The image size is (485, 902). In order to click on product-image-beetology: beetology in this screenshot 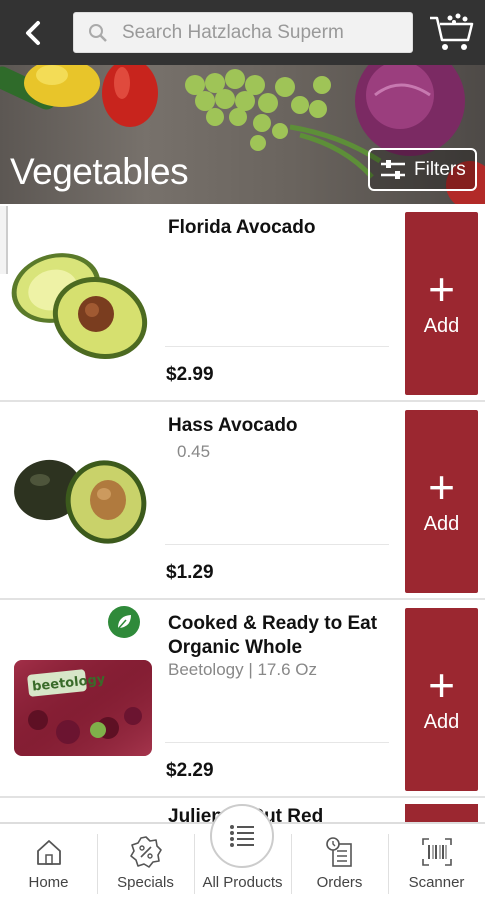, I will do `click(83, 708)`.